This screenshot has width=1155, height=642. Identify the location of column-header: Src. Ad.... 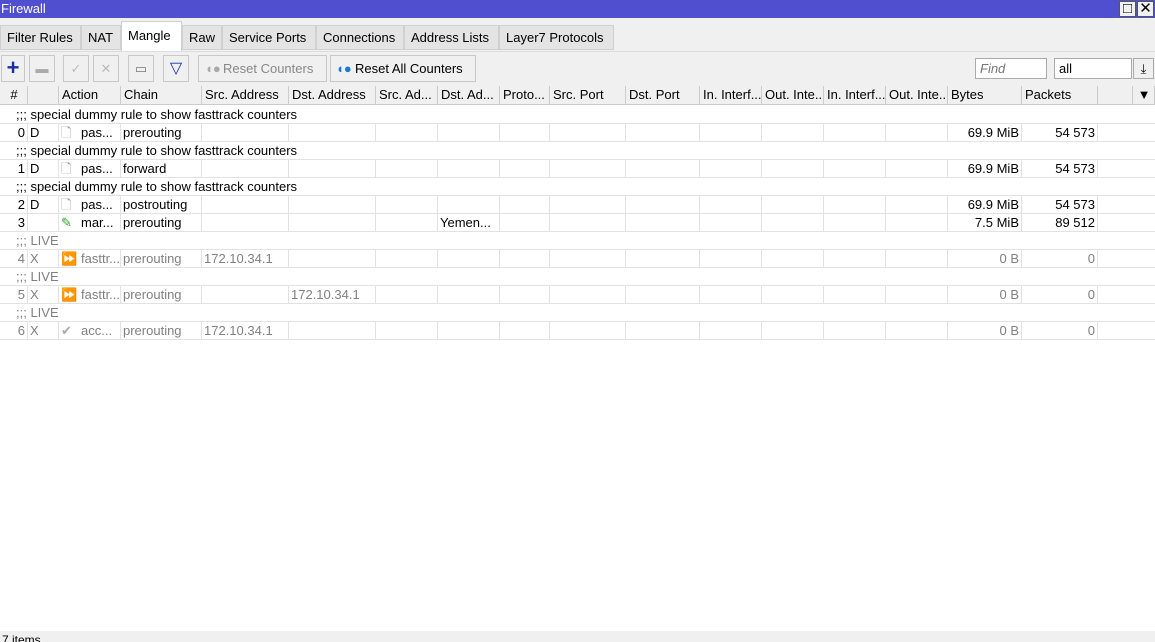
(407, 95).